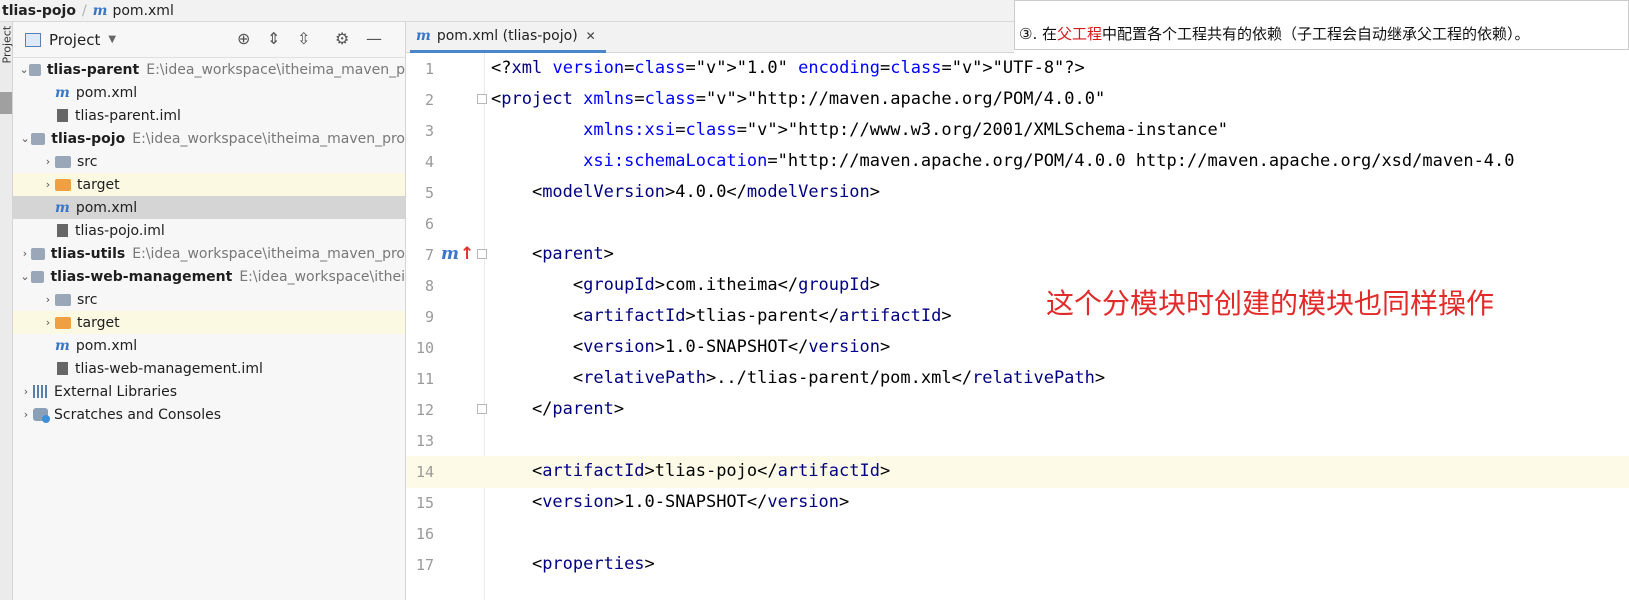 The height and width of the screenshot is (600, 1629). I want to click on folder-icon, so click(63, 161).